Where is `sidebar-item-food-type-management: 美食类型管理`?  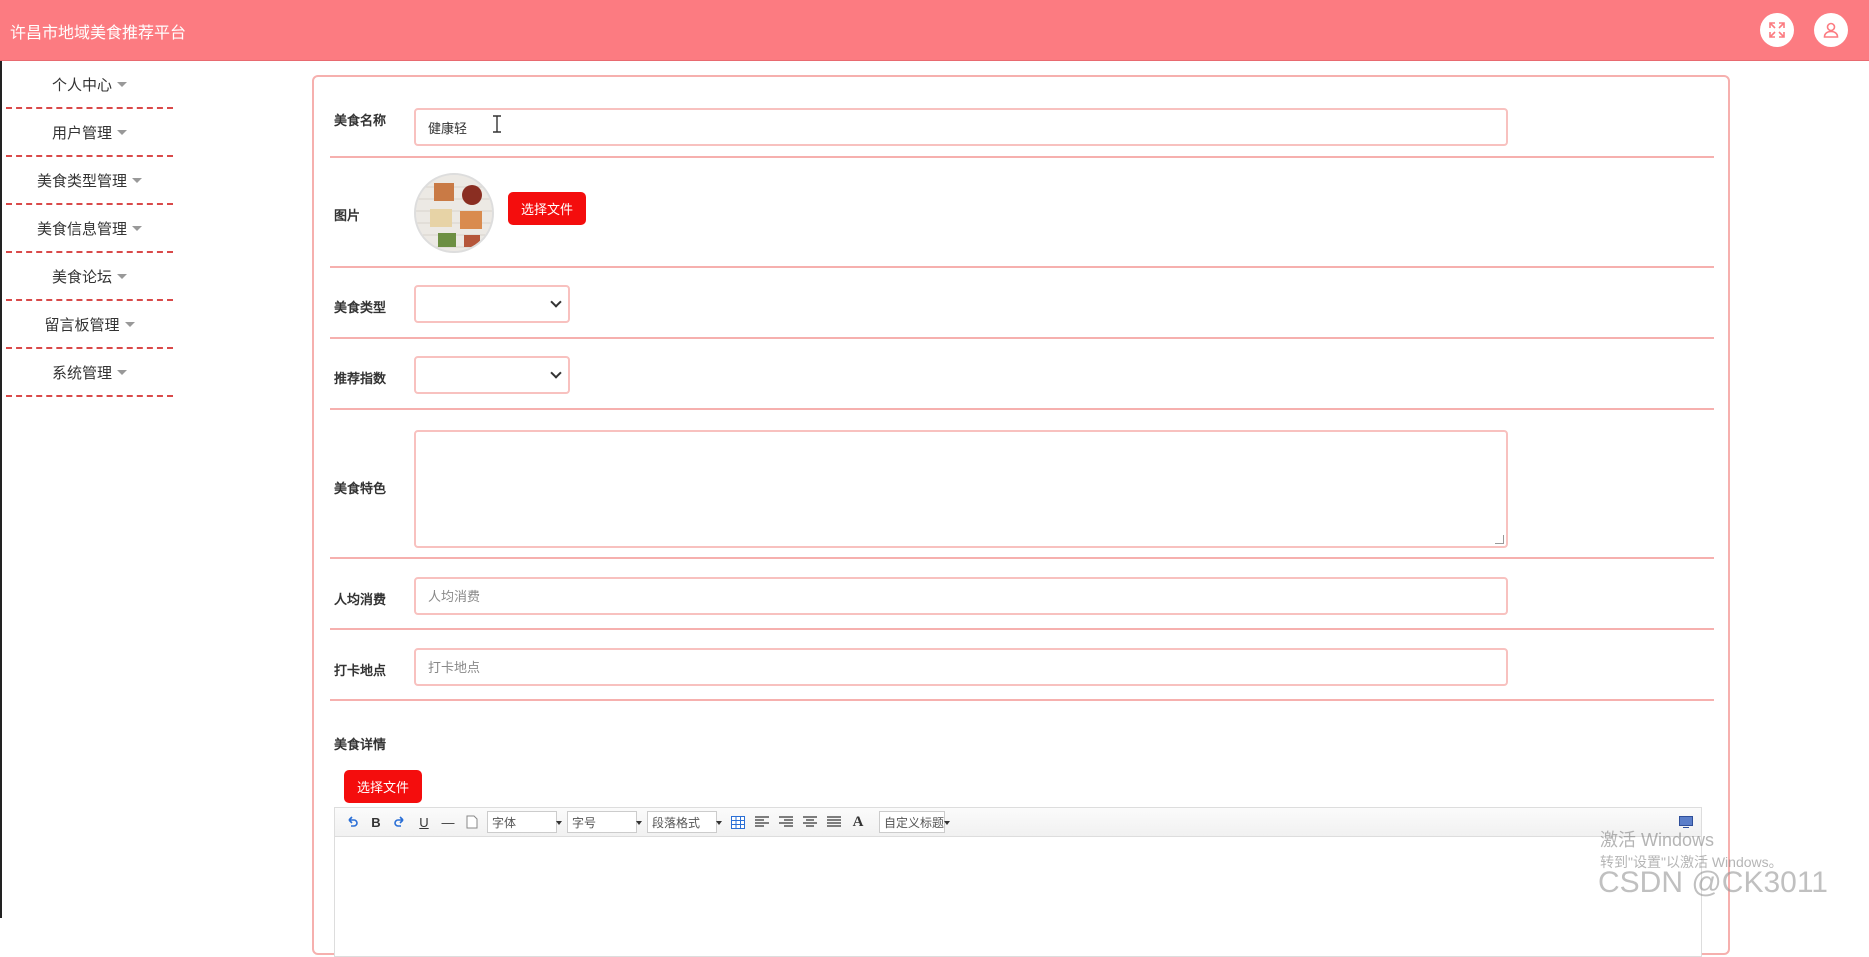 sidebar-item-food-type-management: 美食类型管理 is located at coordinates (89, 181).